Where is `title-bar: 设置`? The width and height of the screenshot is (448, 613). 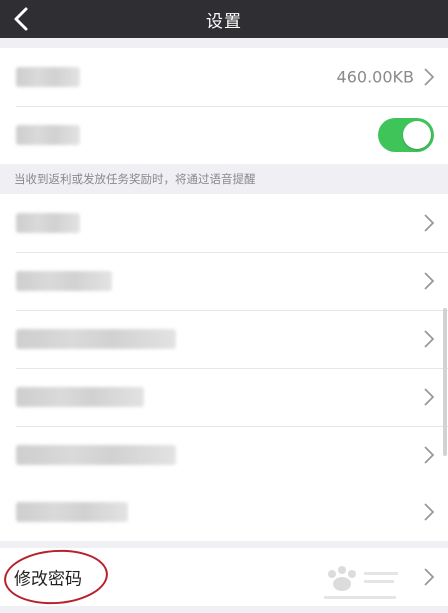 title-bar: 设置 is located at coordinates (224, 19).